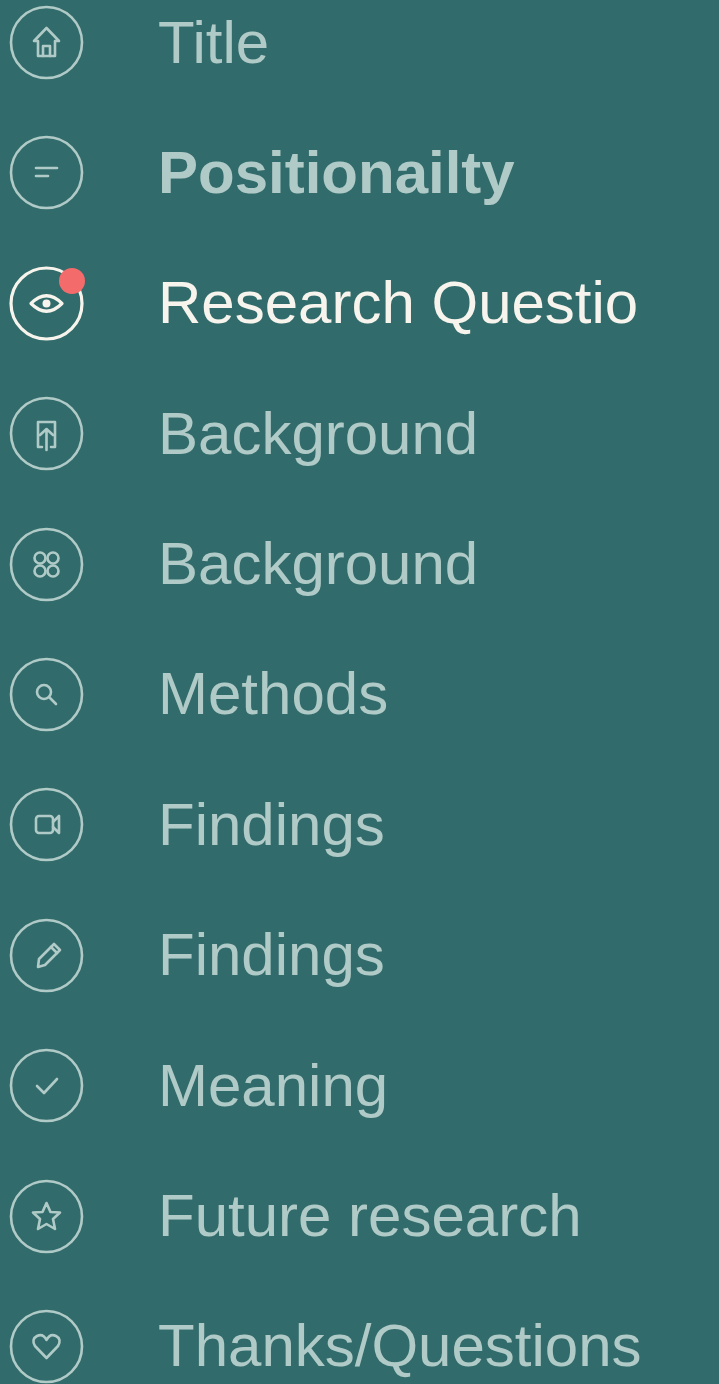 The image size is (719, 1384). Describe the element at coordinates (214, 42) in the screenshot. I see `menu-label: Title` at that location.